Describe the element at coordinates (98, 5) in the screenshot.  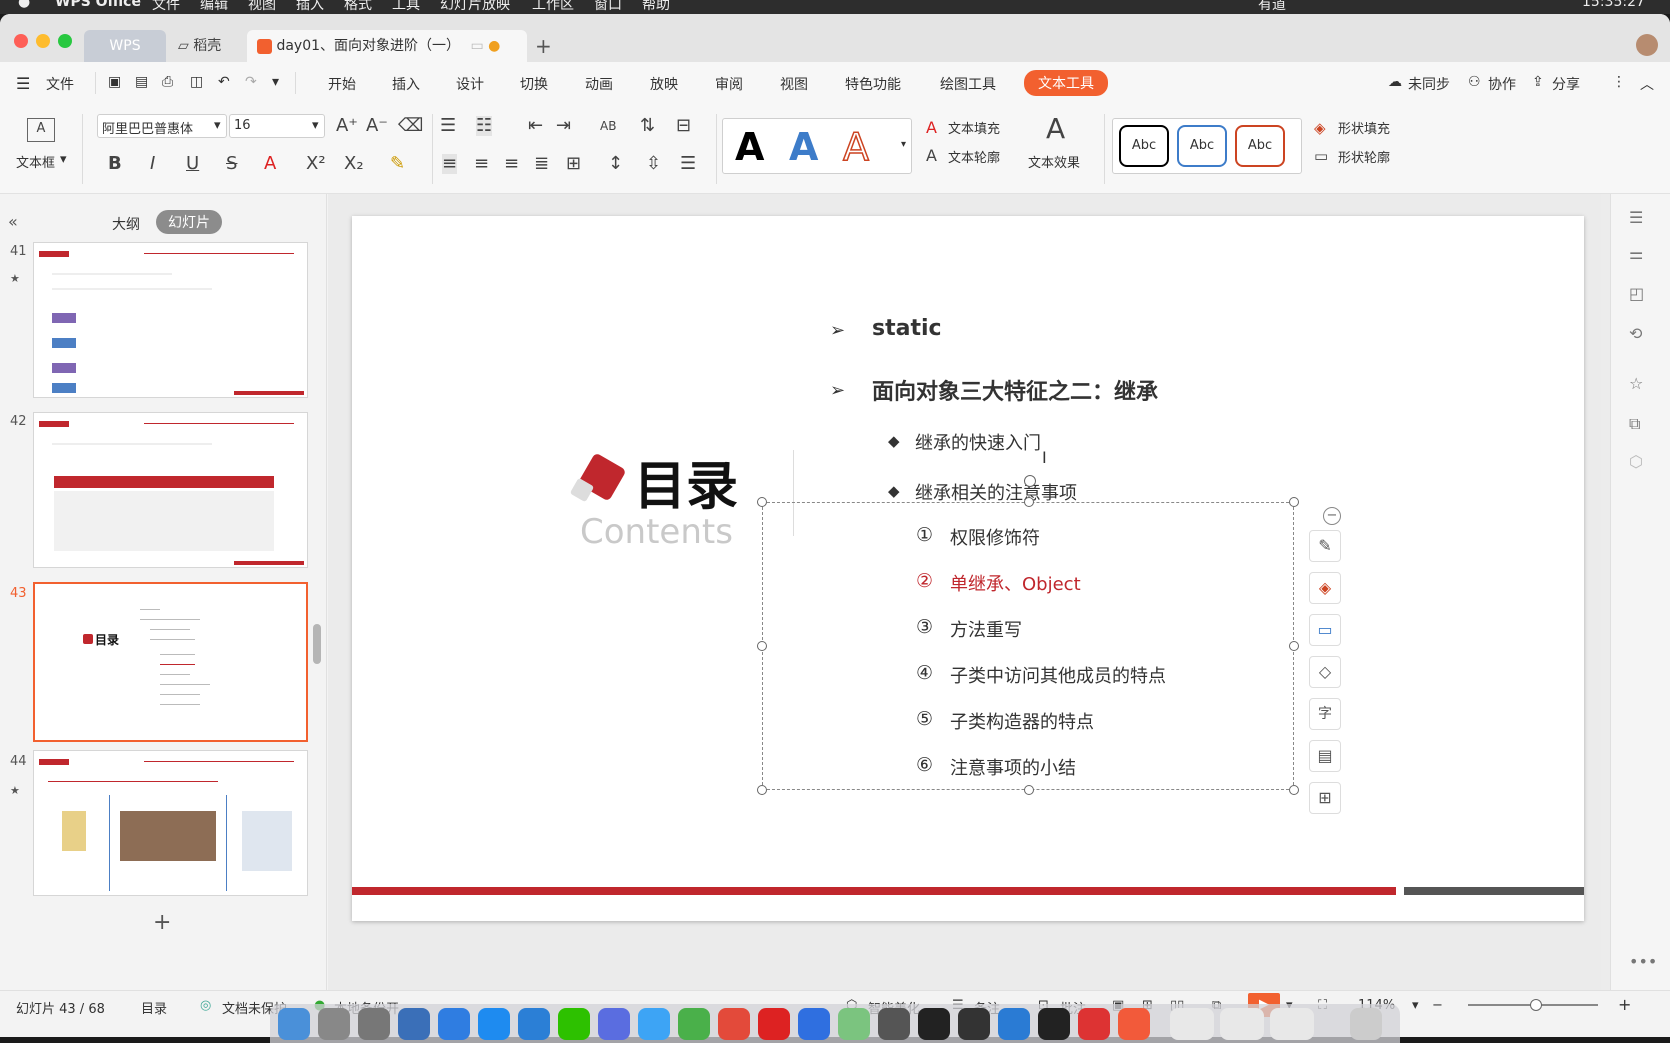
I see `app-name: WPS Office` at that location.